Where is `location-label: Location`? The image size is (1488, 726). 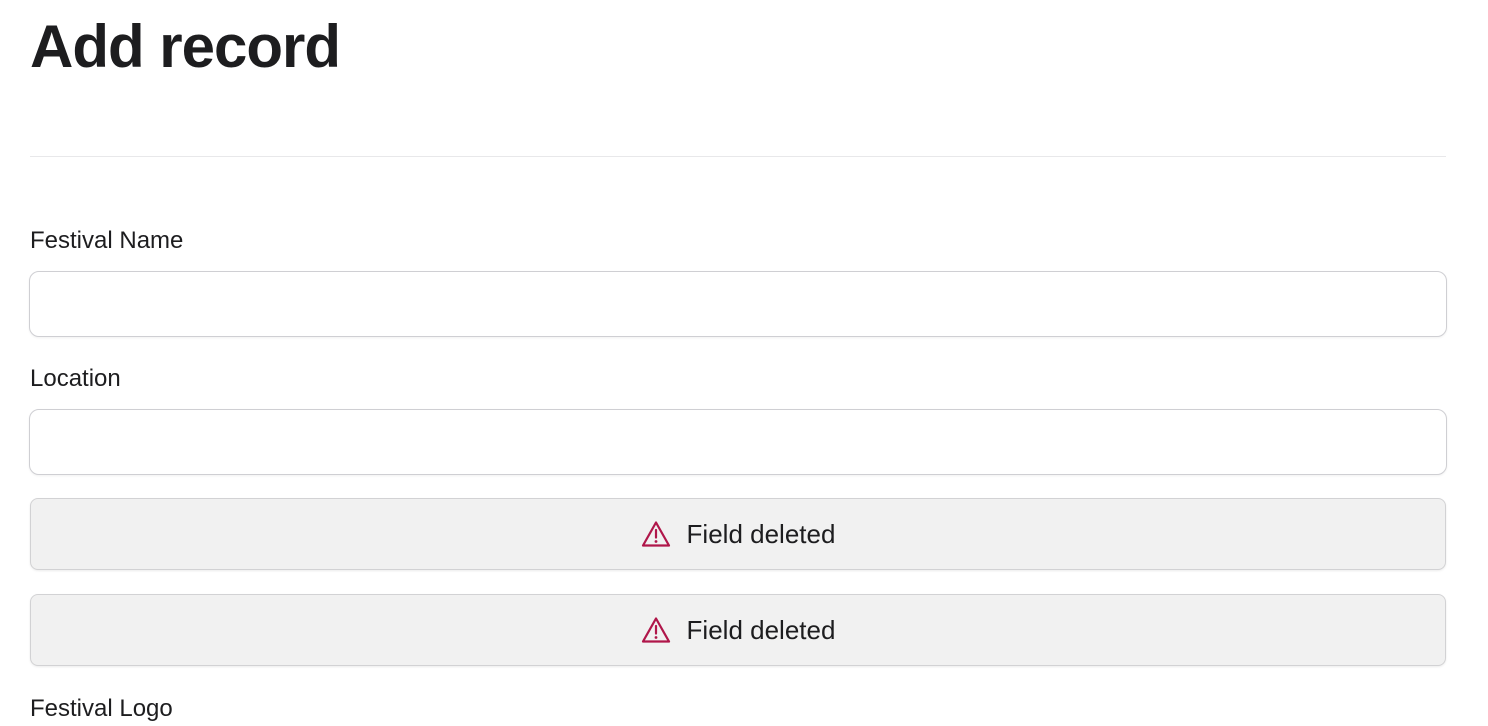 location-label: Location is located at coordinates (75, 378).